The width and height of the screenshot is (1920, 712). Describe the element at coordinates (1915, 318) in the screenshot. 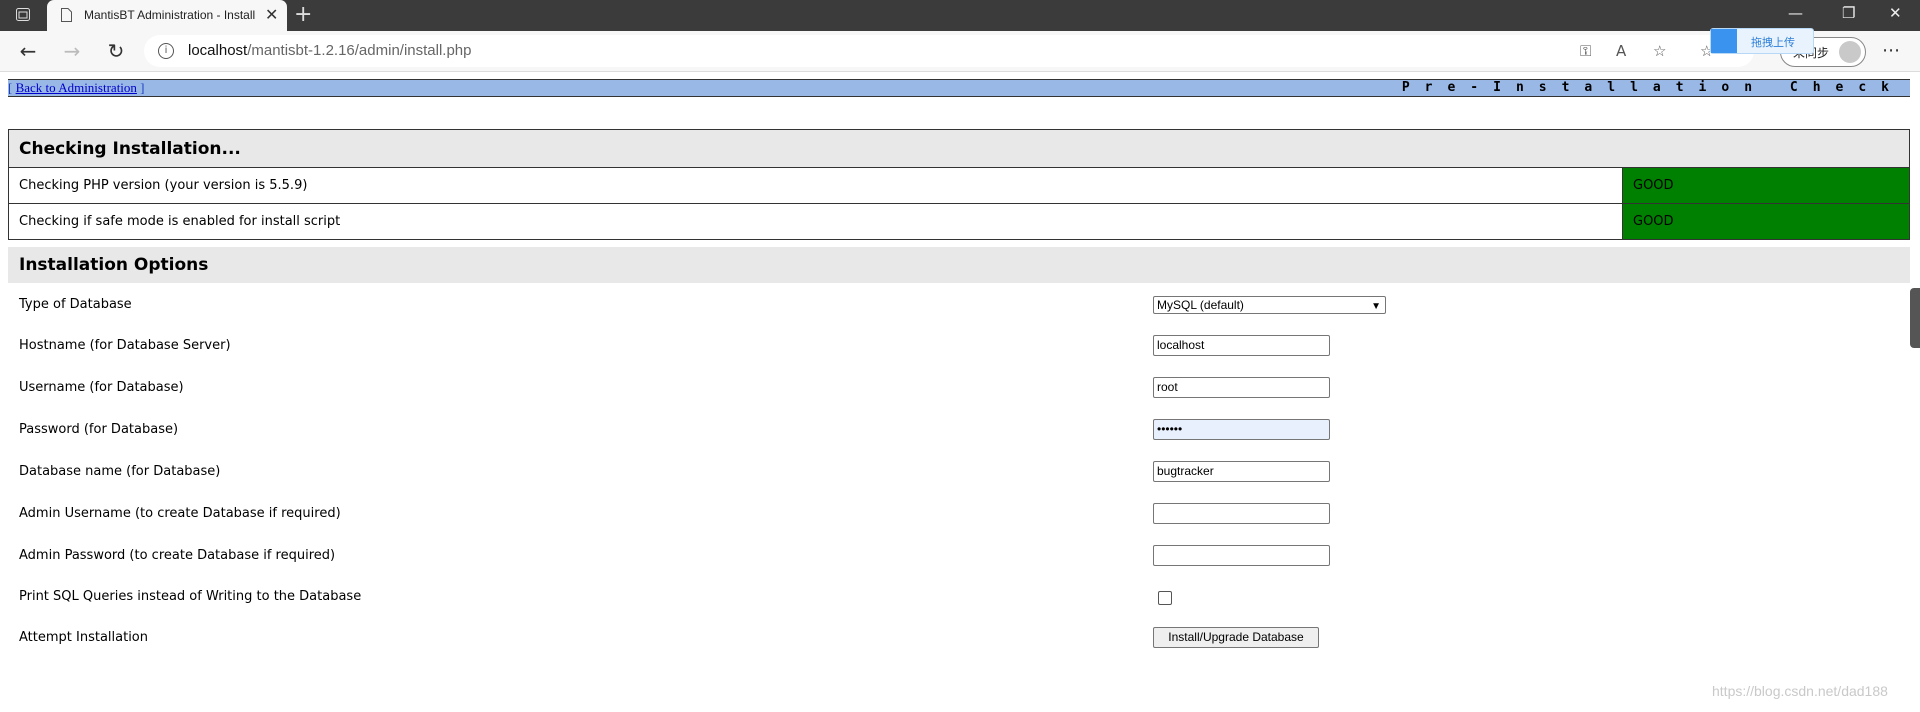

I see `side-panel-handle` at that location.